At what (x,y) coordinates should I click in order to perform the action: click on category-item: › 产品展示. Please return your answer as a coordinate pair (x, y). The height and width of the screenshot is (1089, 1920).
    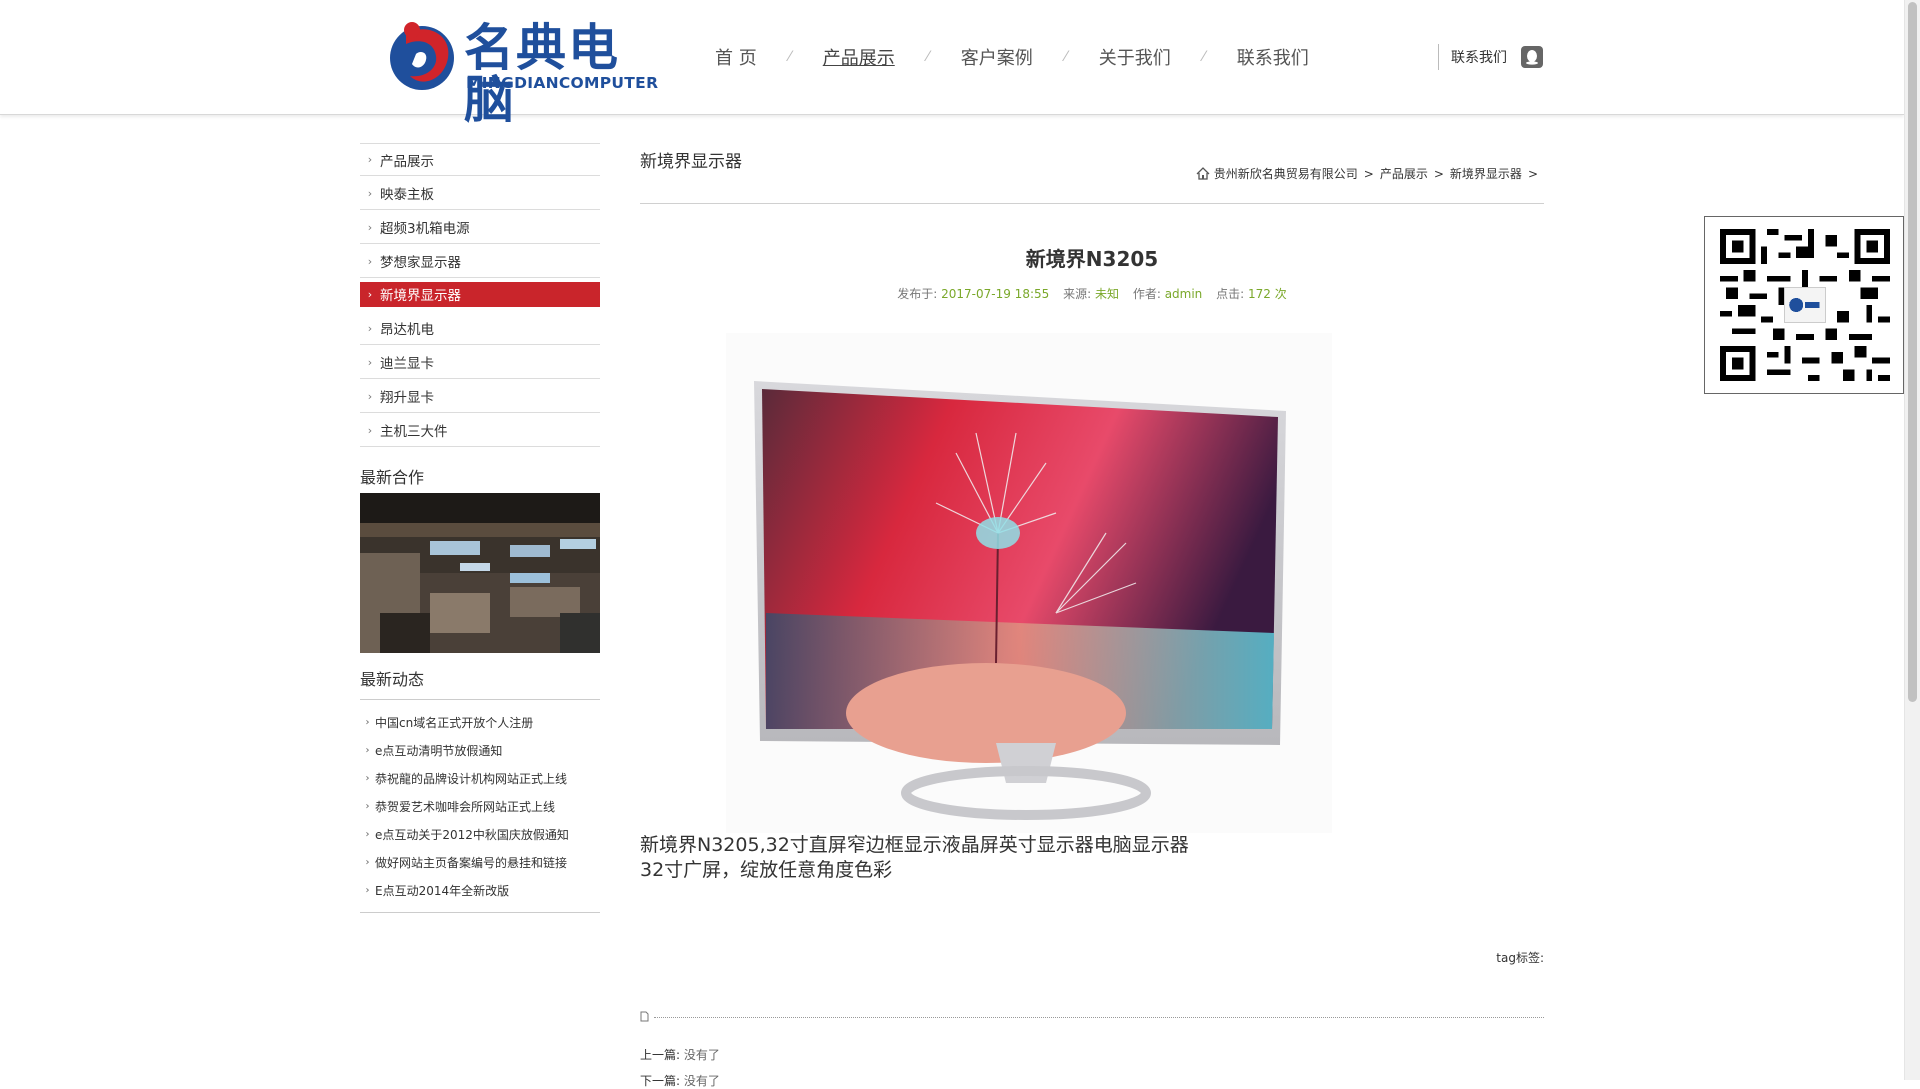
    Looking at the image, I should click on (480, 159).